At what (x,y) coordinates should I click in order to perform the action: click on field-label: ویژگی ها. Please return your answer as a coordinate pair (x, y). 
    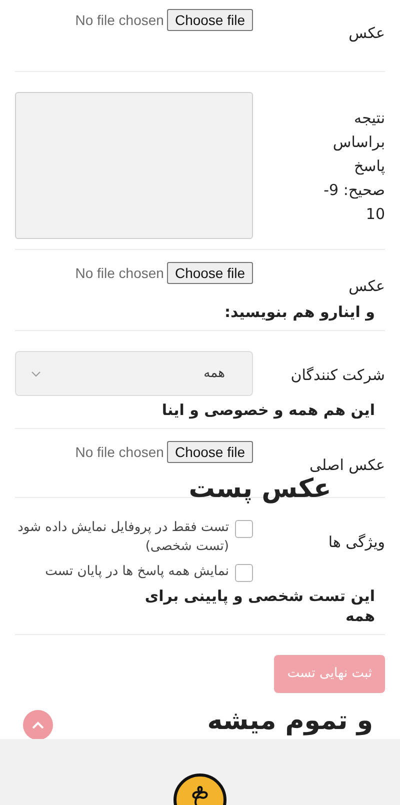
    Looking at the image, I should click on (356, 542).